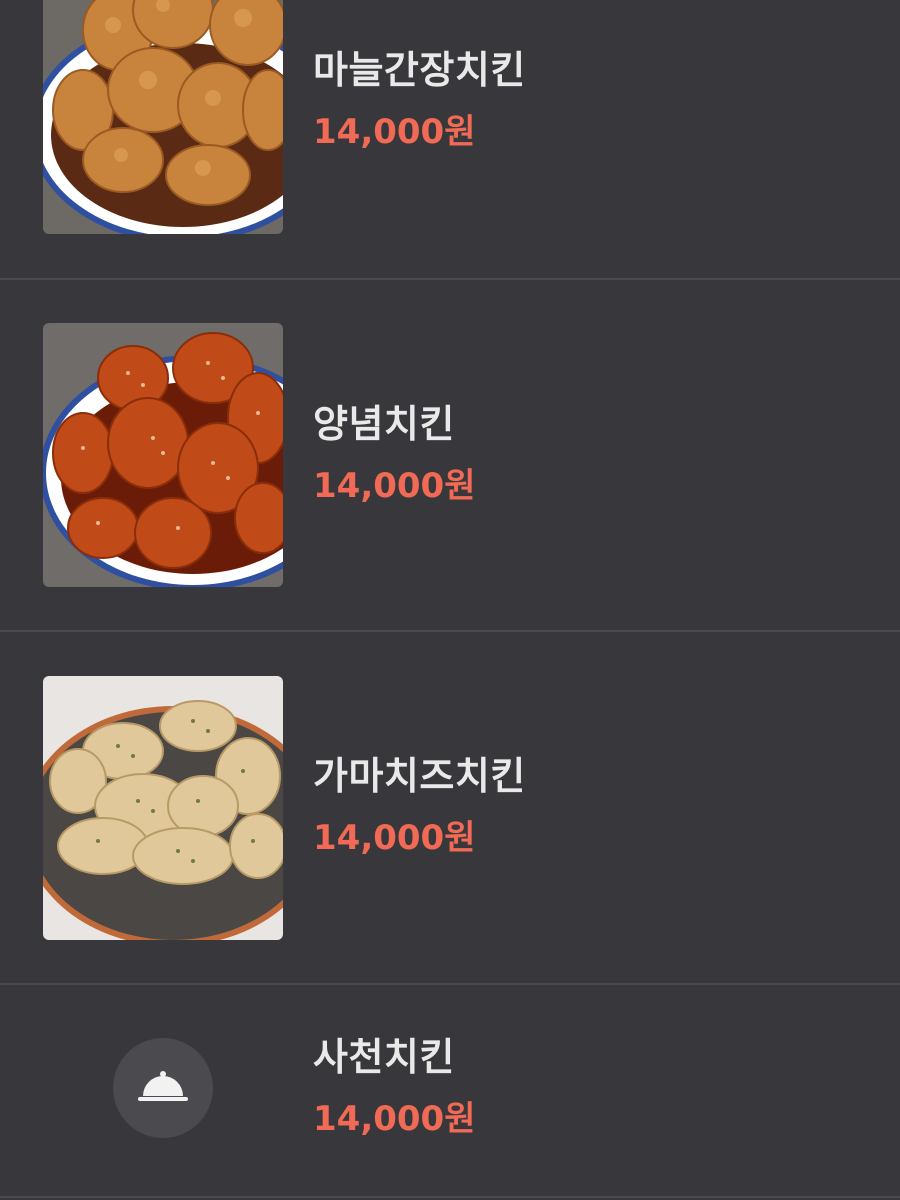 Image resolution: width=900 pixels, height=1200 pixels. What do you see at coordinates (419, 806) in the screenshot?
I see `item-text: 가마치즈치킨 14,000원` at bounding box center [419, 806].